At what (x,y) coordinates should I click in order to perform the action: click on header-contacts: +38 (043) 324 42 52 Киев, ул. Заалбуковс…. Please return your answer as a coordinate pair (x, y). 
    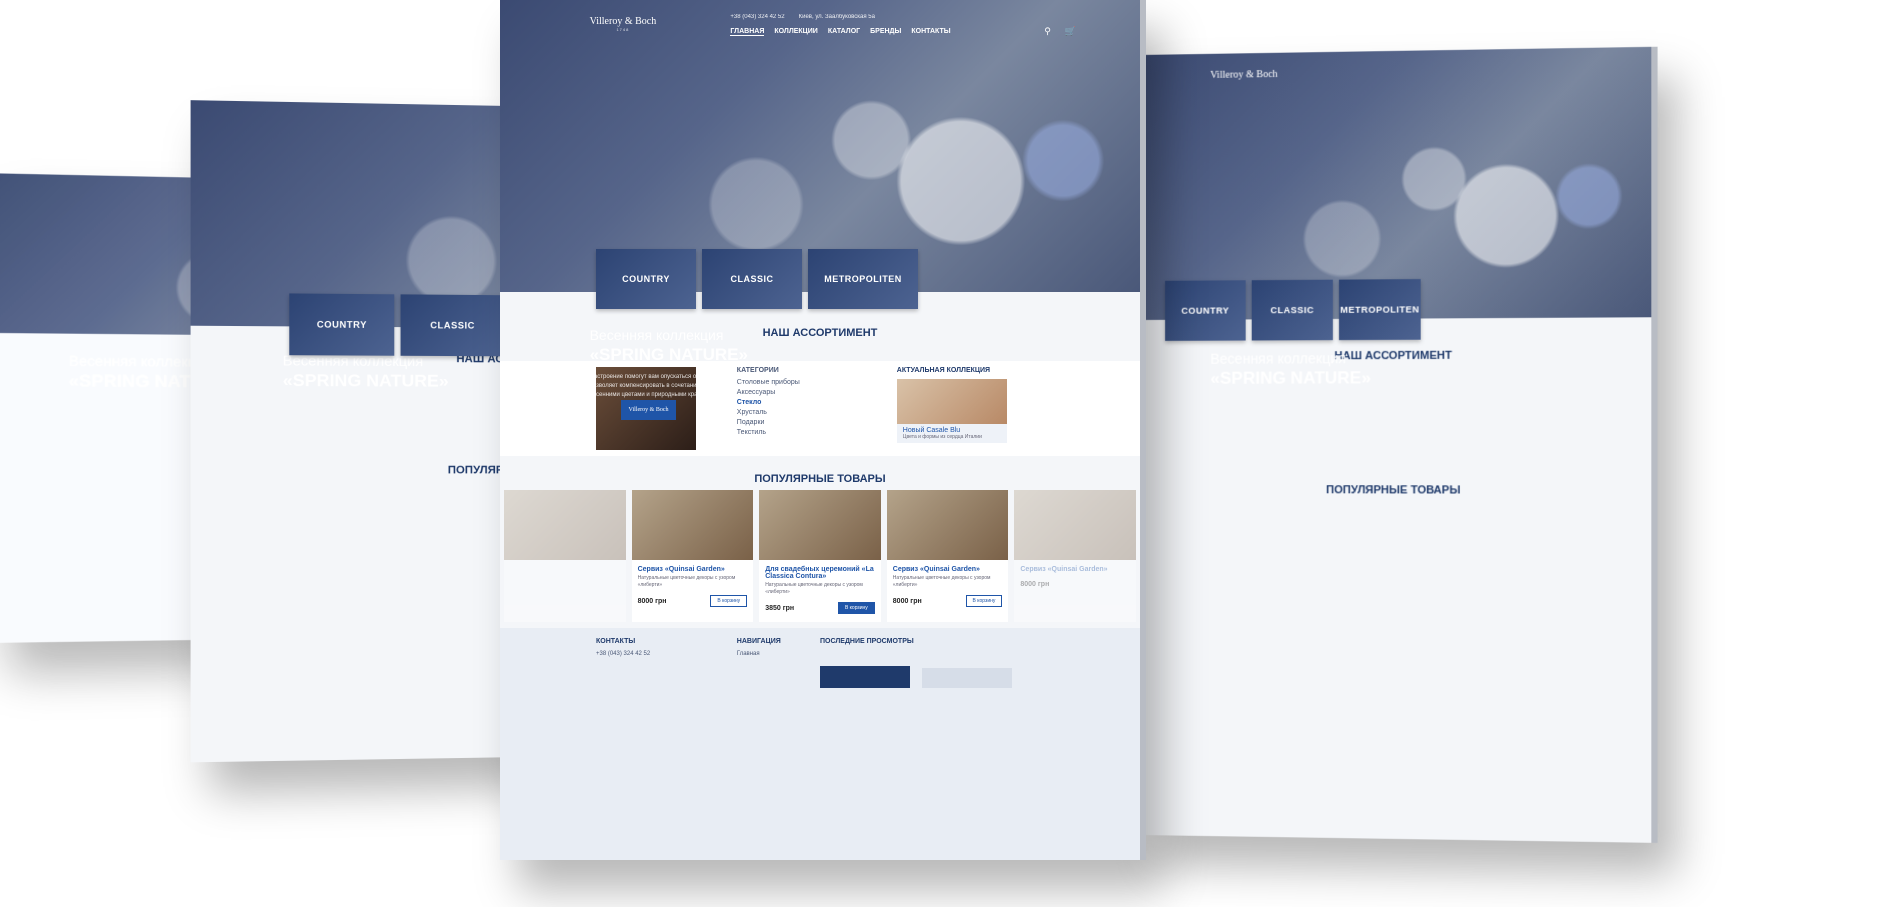
    Looking at the image, I should click on (802, 17).